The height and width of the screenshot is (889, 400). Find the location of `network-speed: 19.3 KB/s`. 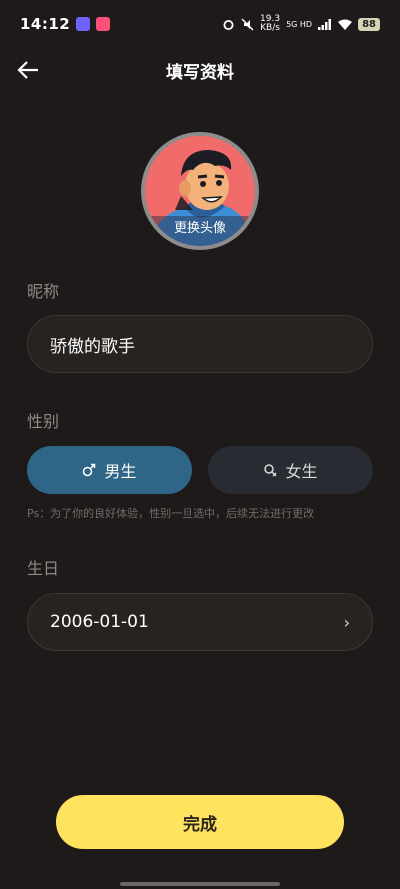

network-speed: 19.3 KB/s is located at coordinates (270, 24).